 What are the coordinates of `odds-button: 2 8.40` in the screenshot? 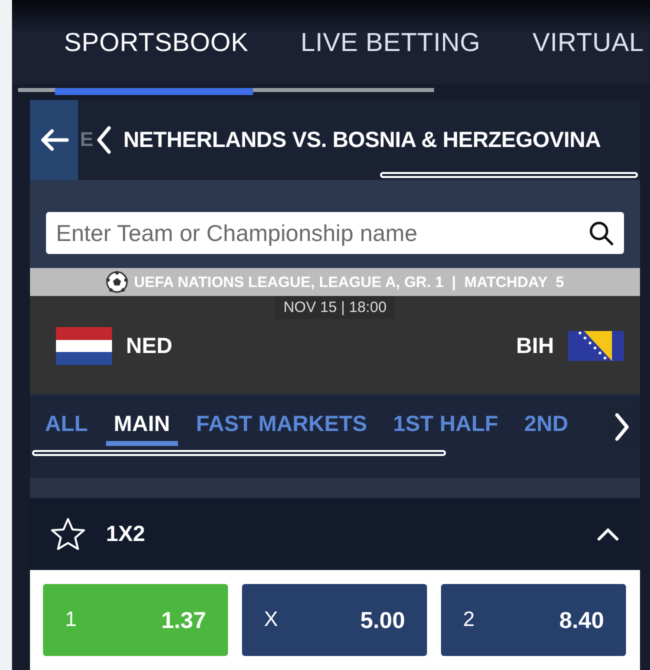 It's located at (533, 620).